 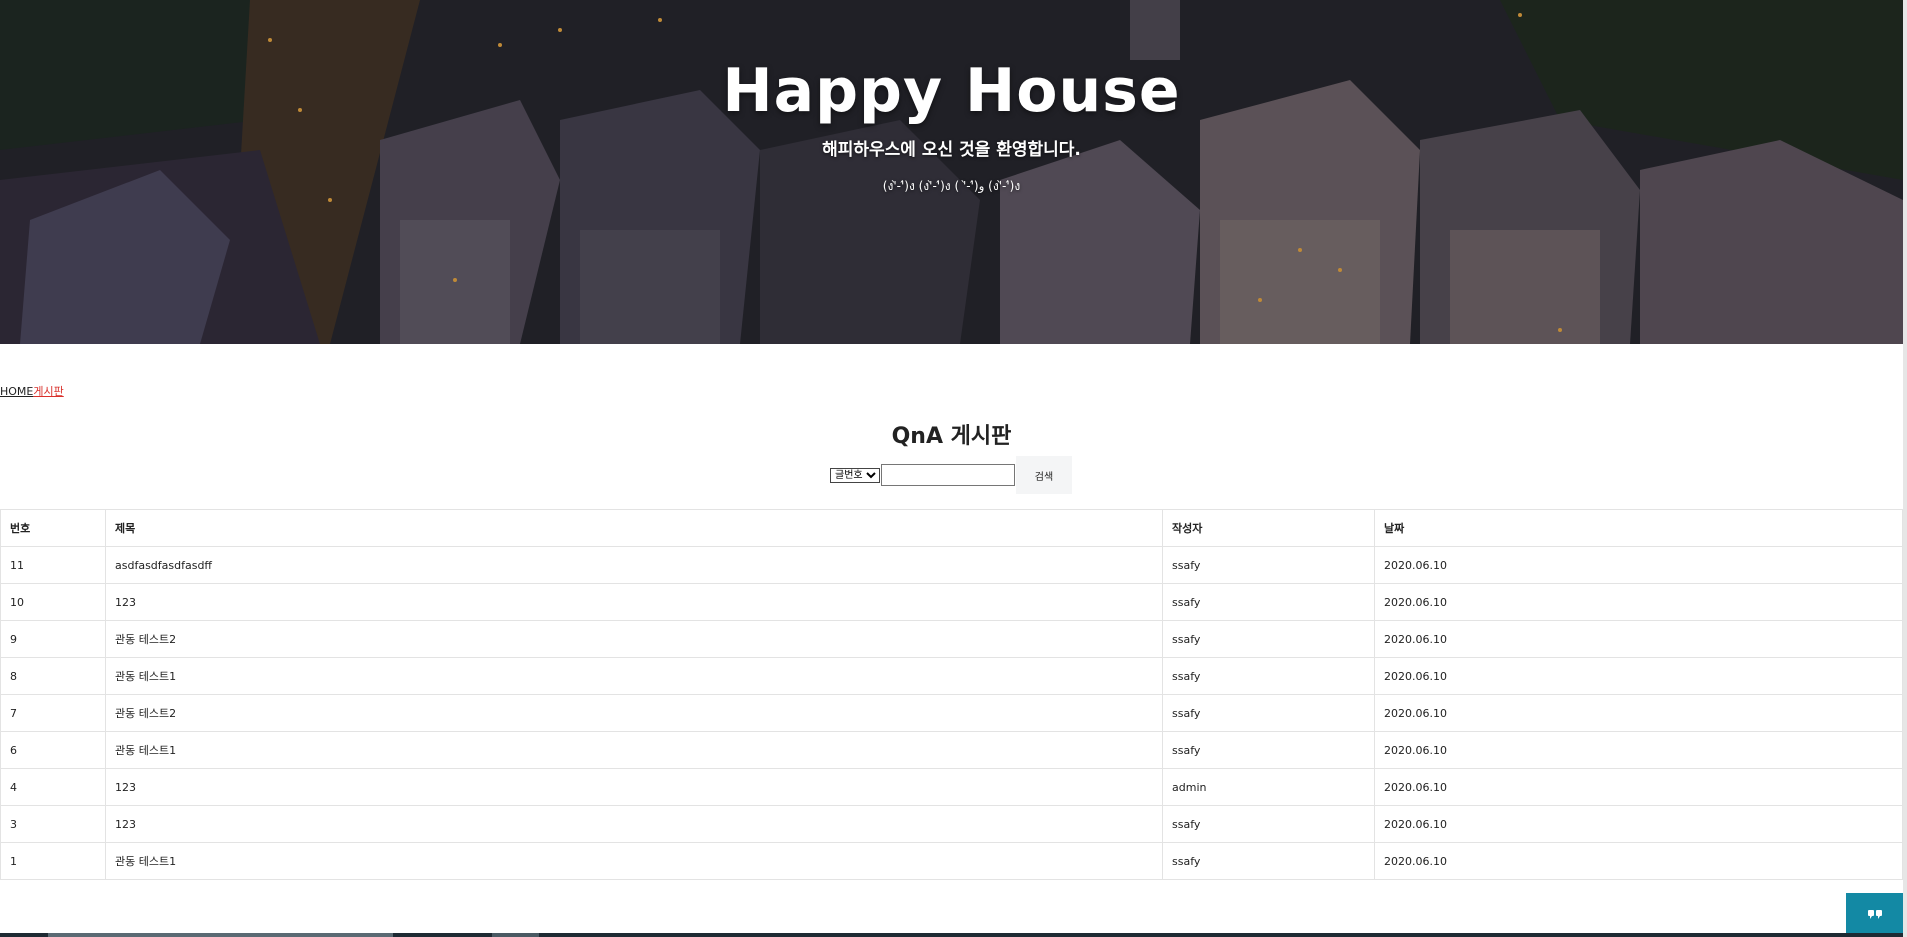 I want to click on search-button: 검색, so click(x=1044, y=475).